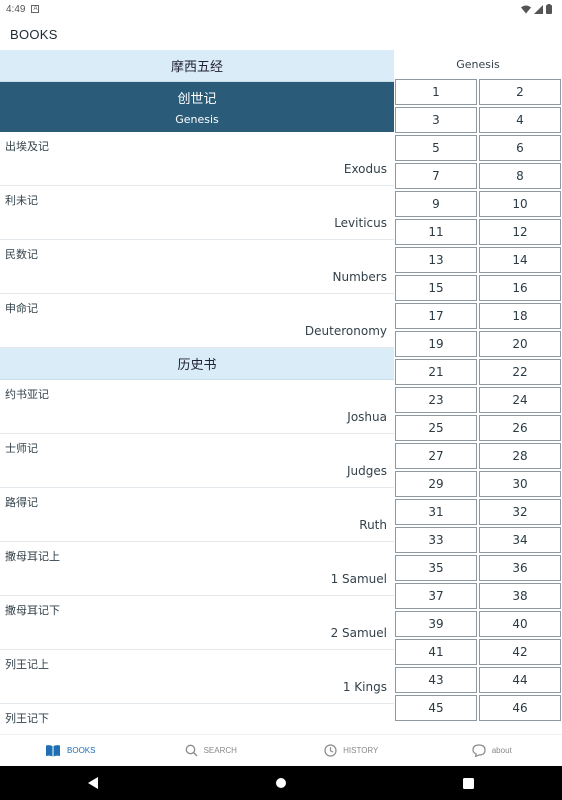 The height and width of the screenshot is (800, 562). I want to click on chapter-button: 24, so click(520, 400).